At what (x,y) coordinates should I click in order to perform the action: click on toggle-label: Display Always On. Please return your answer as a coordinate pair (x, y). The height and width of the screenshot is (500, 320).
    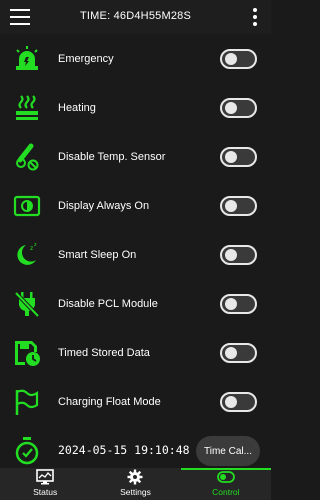
    Looking at the image, I should click on (104, 205).